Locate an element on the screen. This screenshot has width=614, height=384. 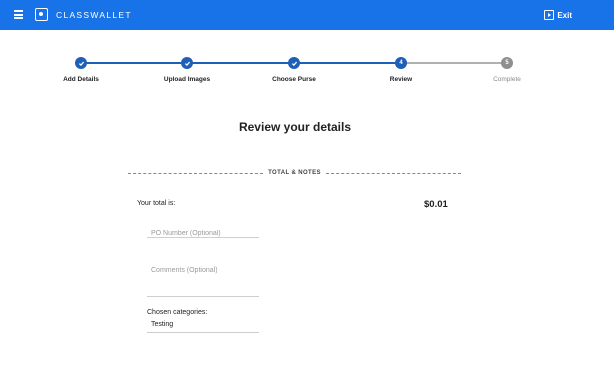
total-label: Your total is: is located at coordinates (156, 203).